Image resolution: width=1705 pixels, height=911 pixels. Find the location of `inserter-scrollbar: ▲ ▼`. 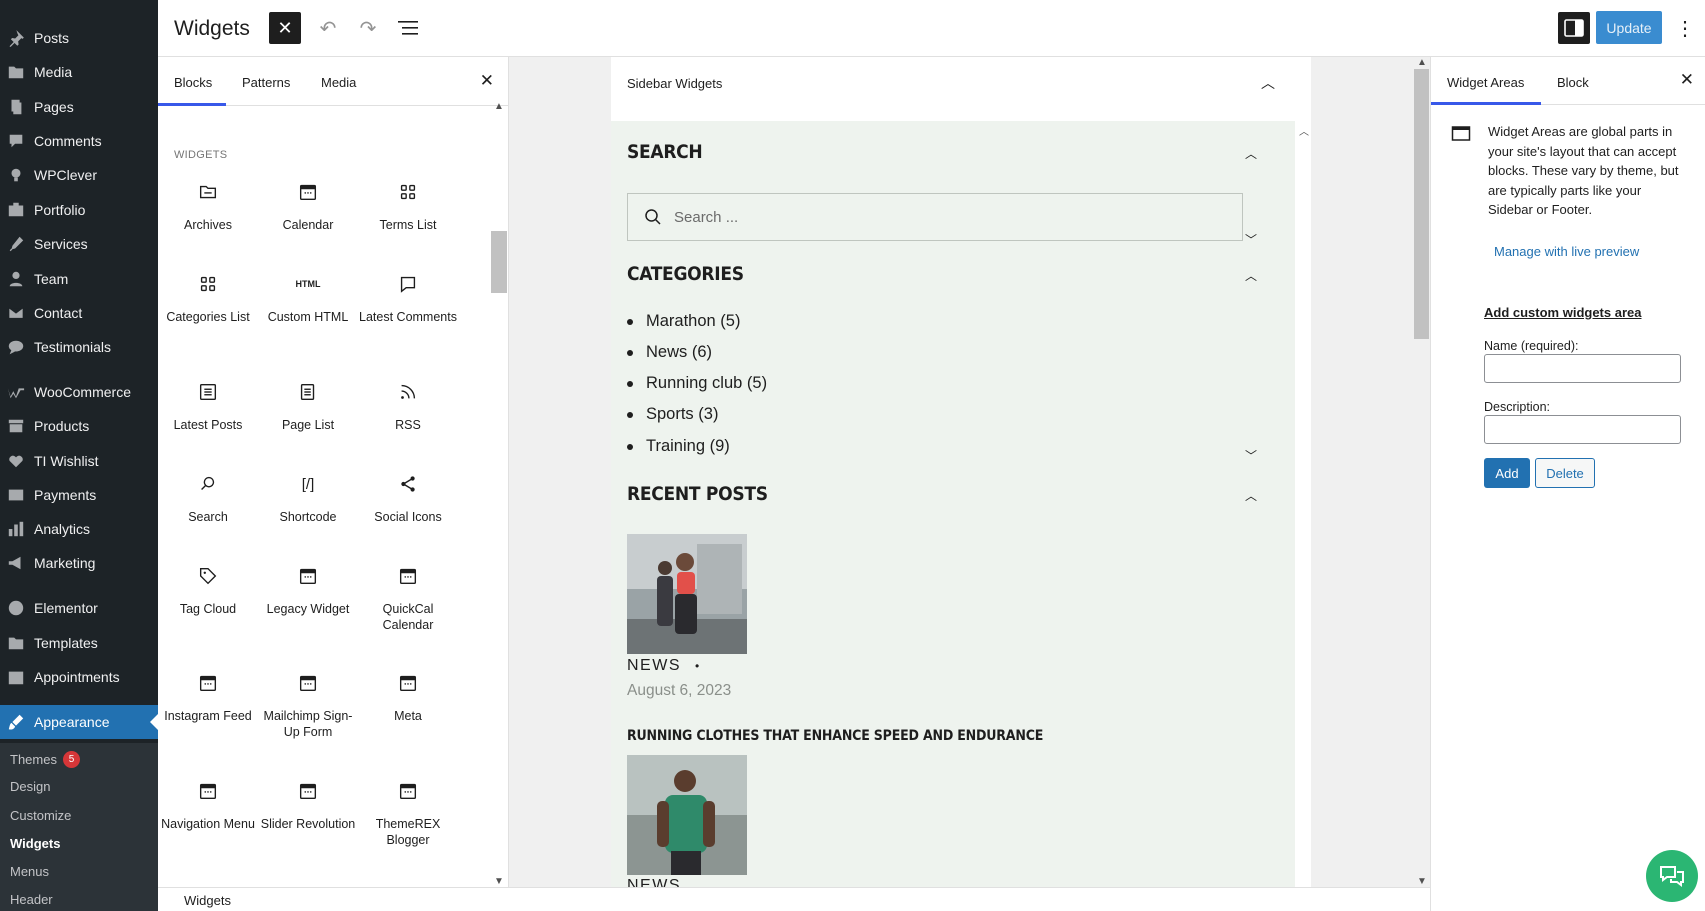

inserter-scrollbar: ▲ ▼ is located at coordinates (499, 494).